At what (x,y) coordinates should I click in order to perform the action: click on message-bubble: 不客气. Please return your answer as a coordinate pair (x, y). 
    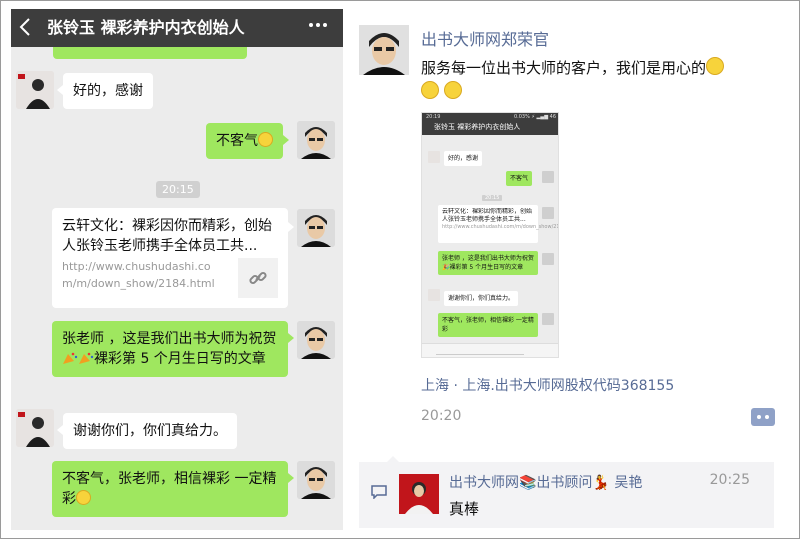
    Looking at the image, I should click on (247, 141).